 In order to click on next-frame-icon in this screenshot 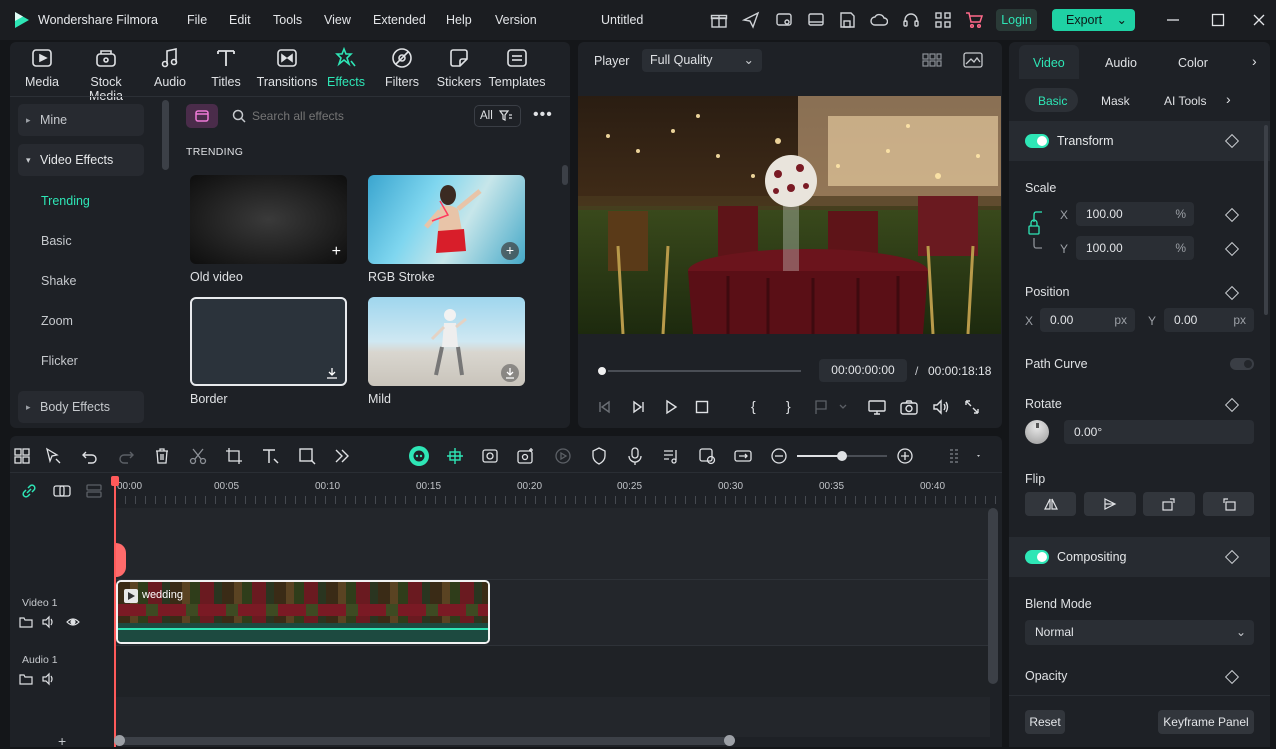, I will do `click(638, 407)`.